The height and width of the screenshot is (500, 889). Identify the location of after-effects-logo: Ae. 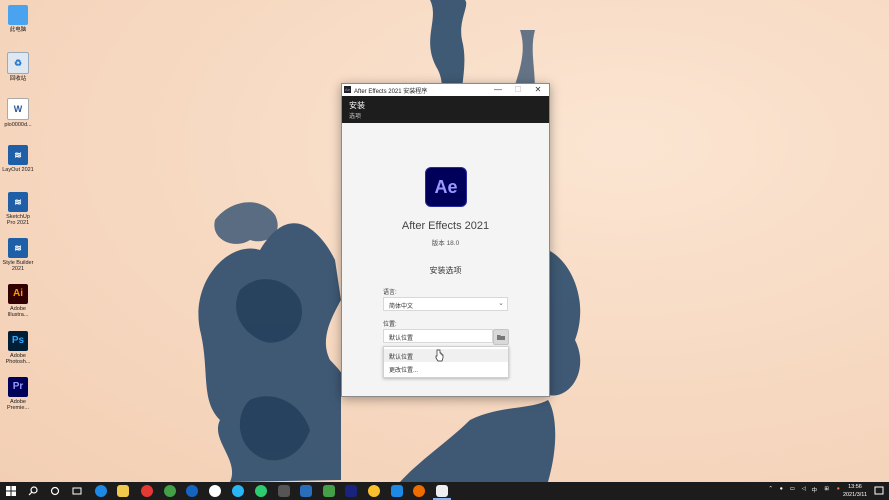
(446, 187).